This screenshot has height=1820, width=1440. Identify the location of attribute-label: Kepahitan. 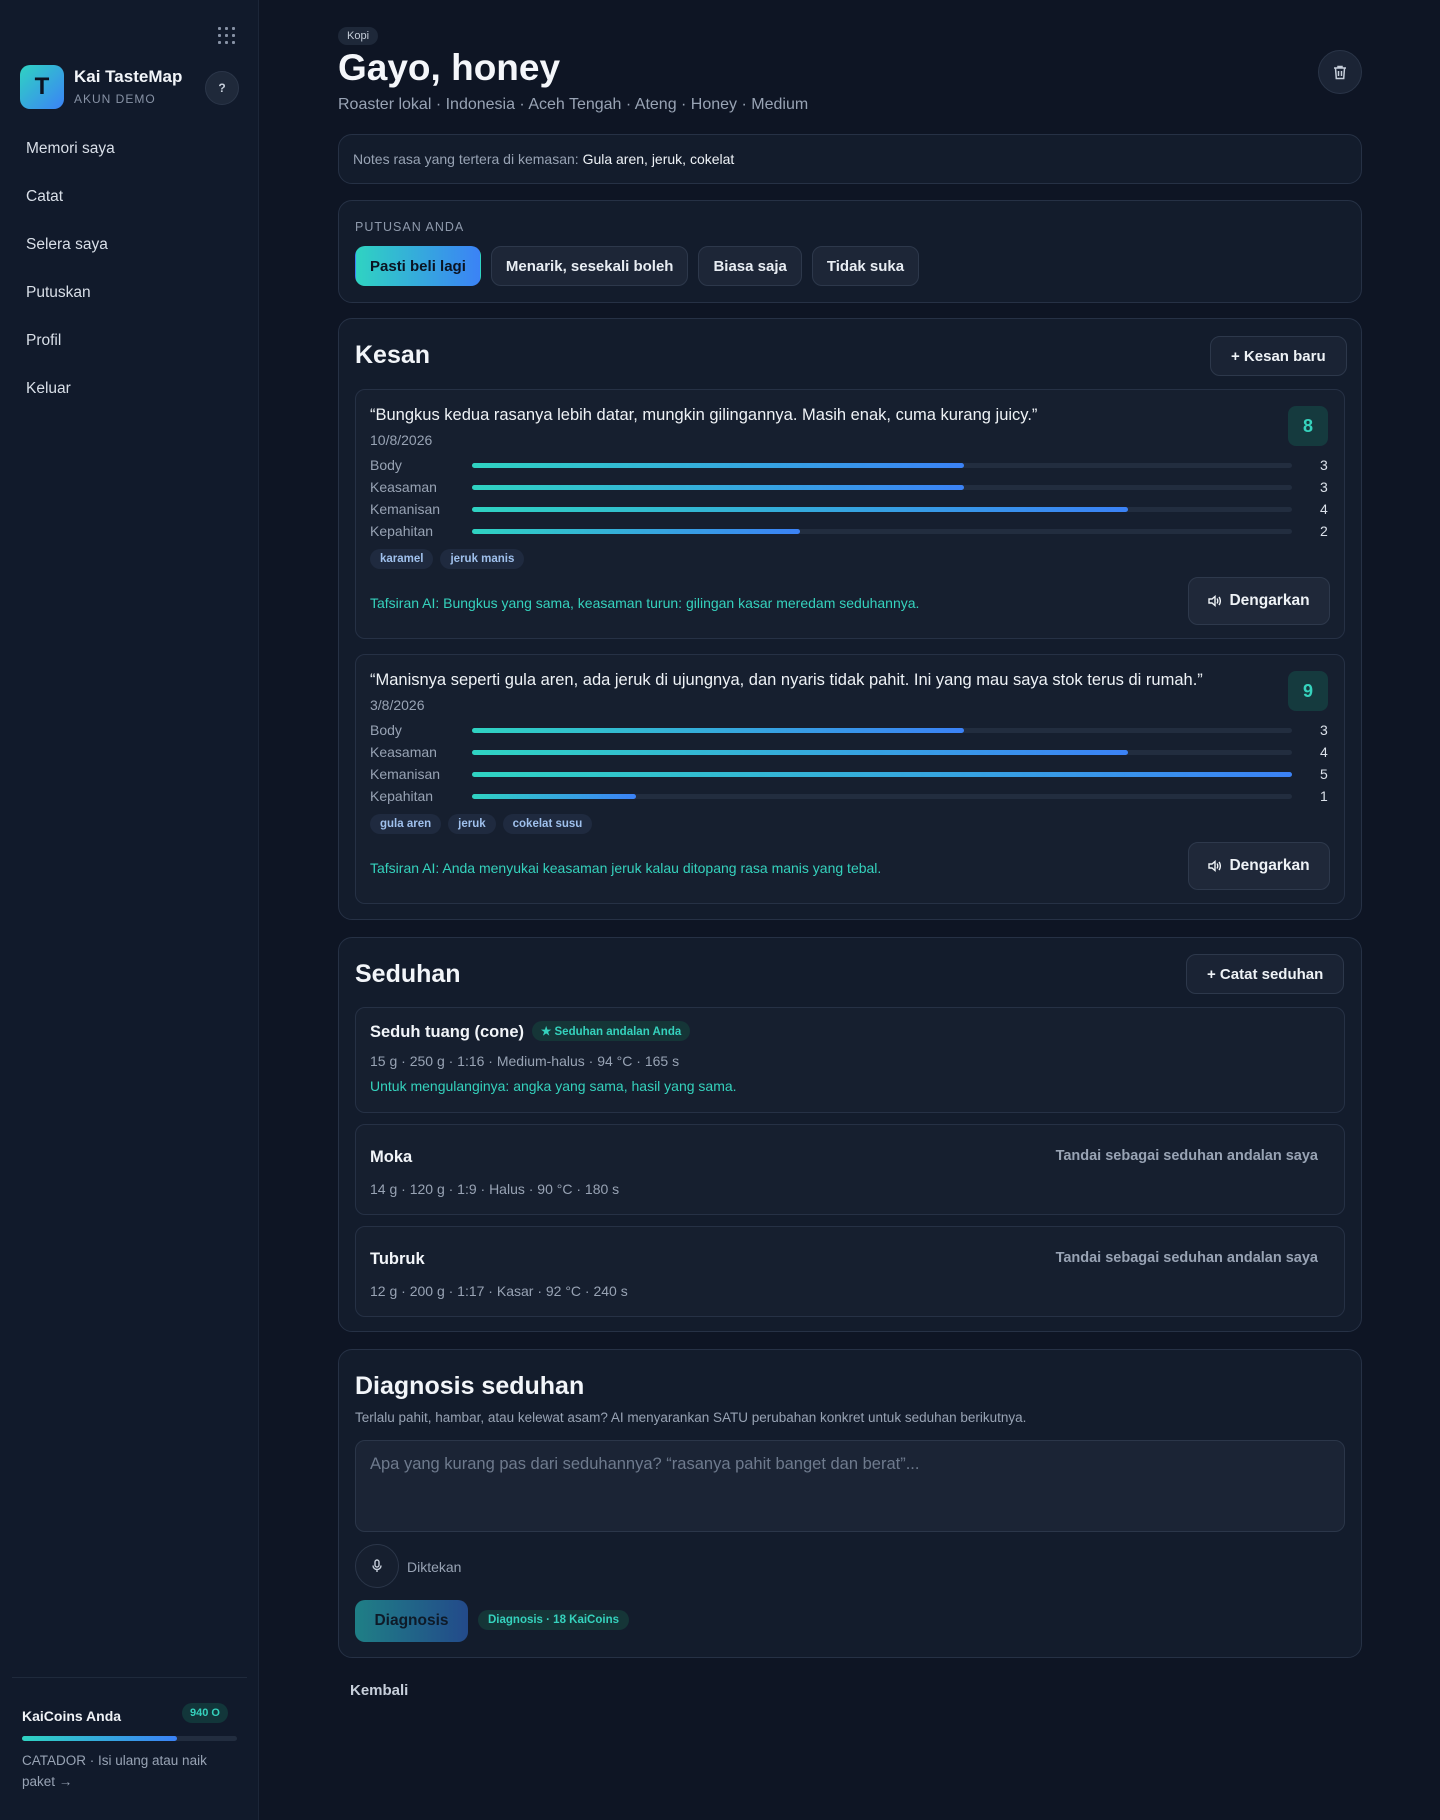
(402, 531).